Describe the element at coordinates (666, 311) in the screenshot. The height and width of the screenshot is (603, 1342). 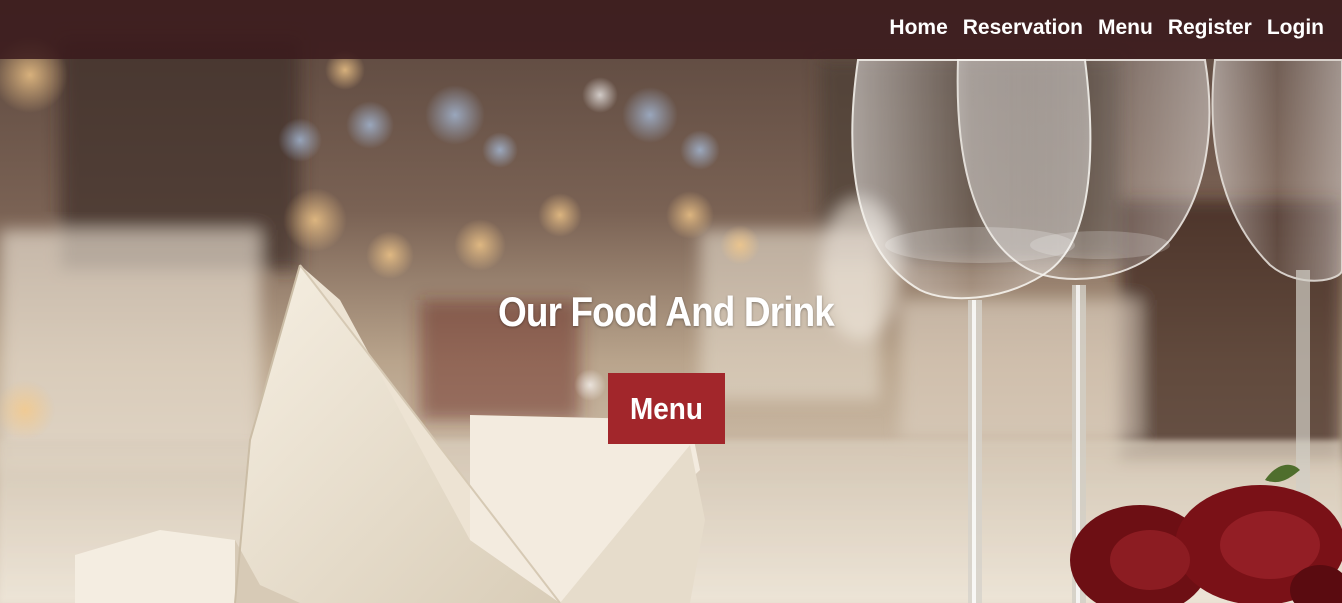
I see `hero-title: Our Food And Drink` at that location.